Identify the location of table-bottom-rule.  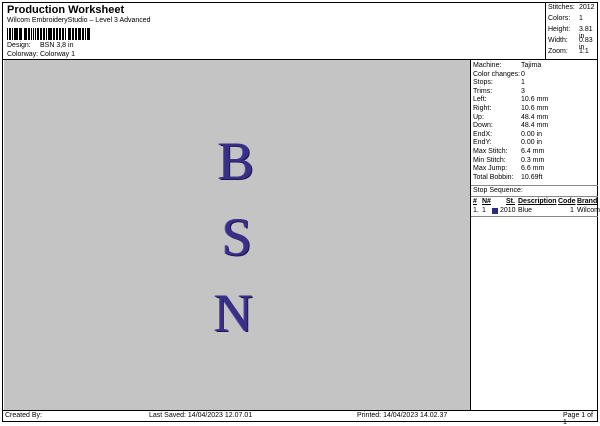
(534, 216).